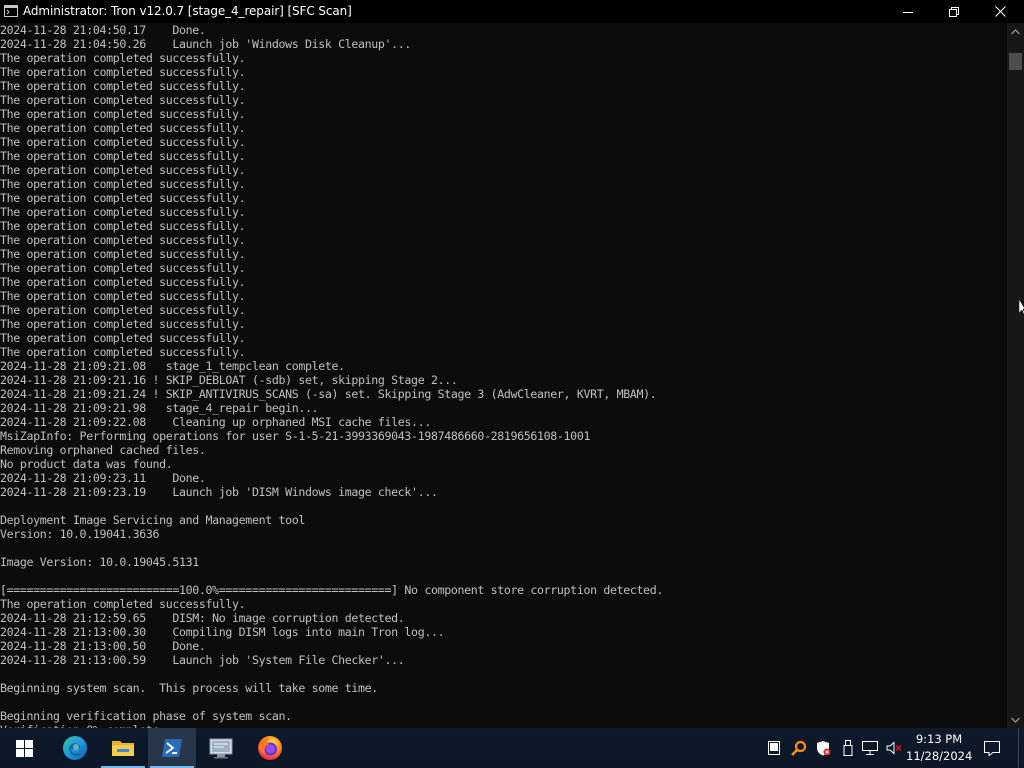 The width and height of the screenshot is (1024, 768). I want to click on console-line: No product data was found., so click(86, 464).